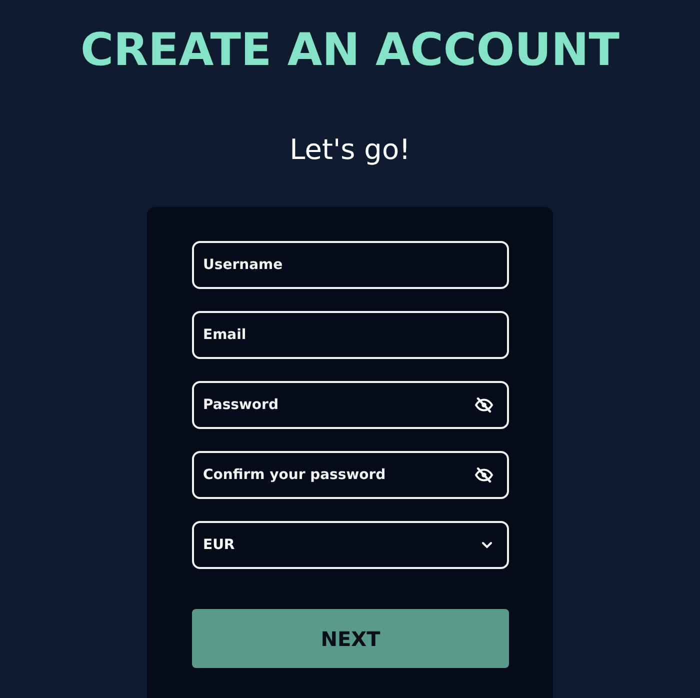  What do you see at coordinates (350, 265) in the screenshot?
I see `input-field: Username` at bounding box center [350, 265].